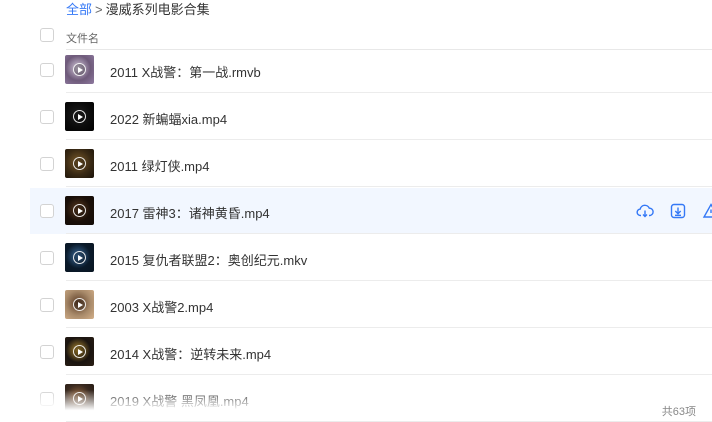 This screenshot has width=712, height=422. I want to click on file-row: 2015 复仇者联盟2：奥创纪元.mkv, so click(371, 258).